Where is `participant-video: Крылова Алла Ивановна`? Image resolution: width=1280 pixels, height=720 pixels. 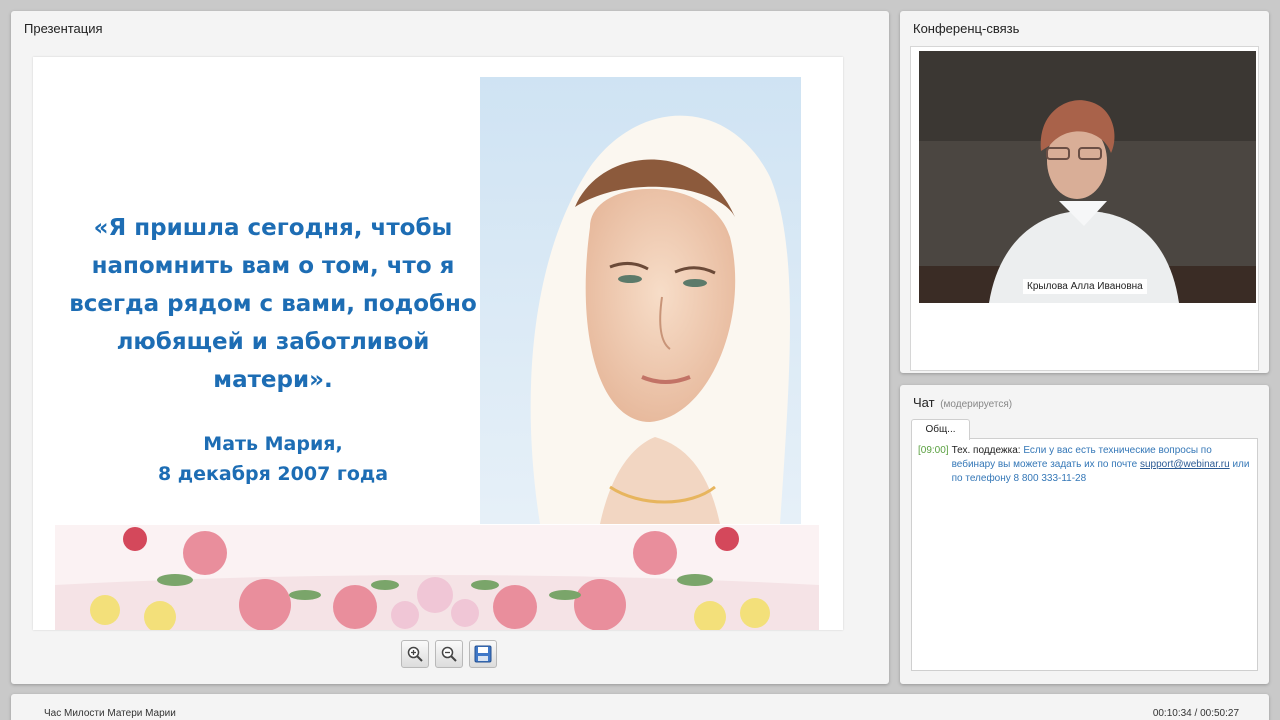 participant-video: Крылова Алла Ивановна is located at coordinates (1087, 177).